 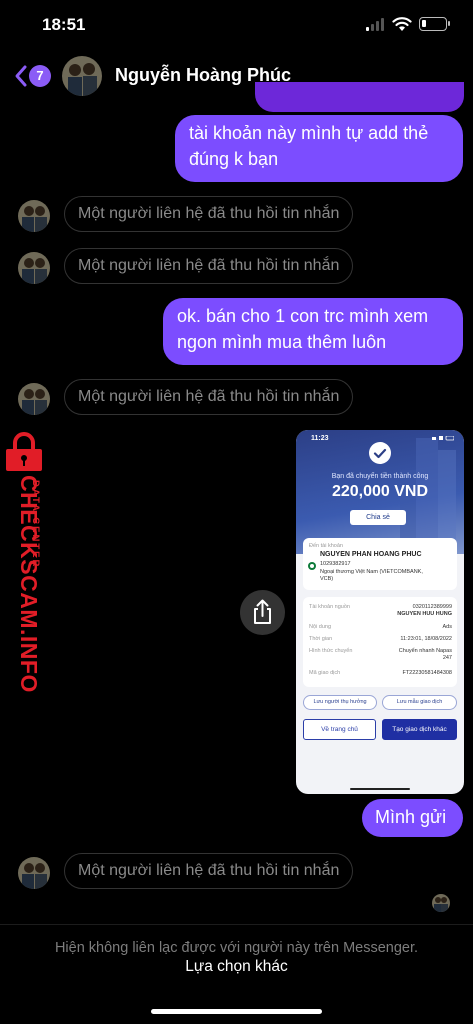 What do you see at coordinates (236, 25) in the screenshot?
I see `status-bar: 18:51` at bounding box center [236, 25].